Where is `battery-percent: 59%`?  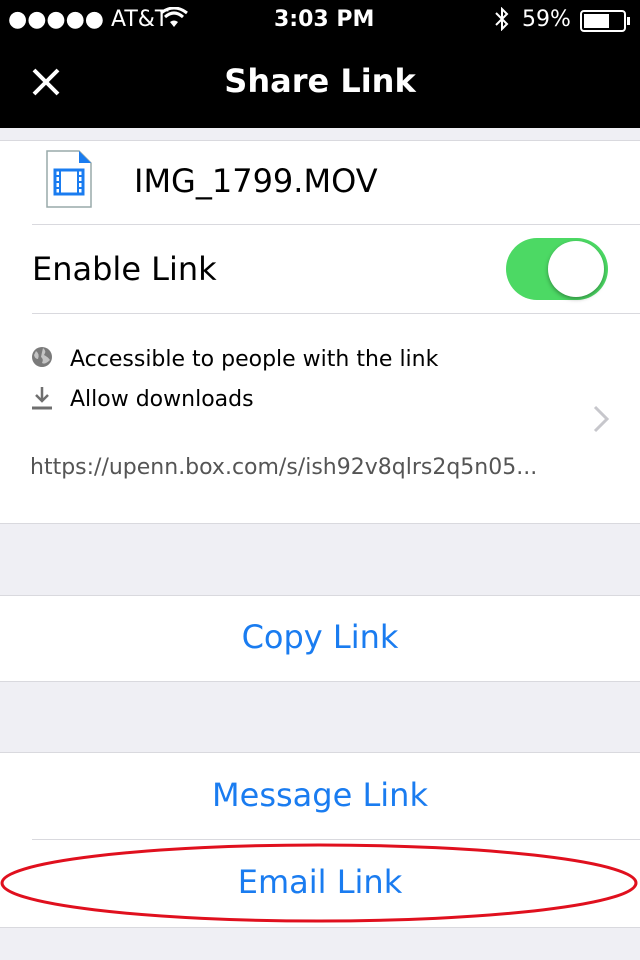
battery-percent: 59% is located at coordinates (546, 19).